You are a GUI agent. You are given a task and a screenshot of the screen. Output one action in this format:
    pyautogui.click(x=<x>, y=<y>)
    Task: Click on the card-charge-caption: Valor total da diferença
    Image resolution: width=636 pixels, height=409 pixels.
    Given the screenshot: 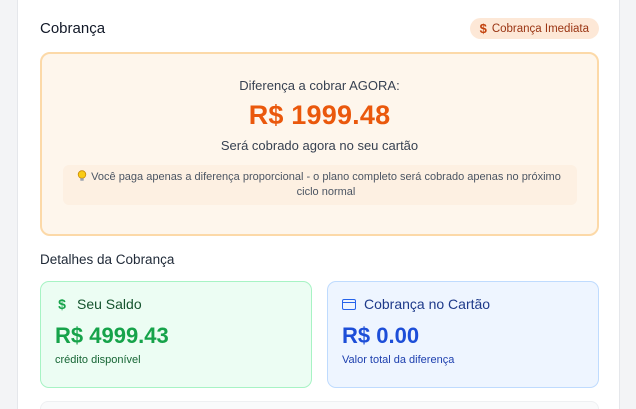 What is the action you would take?
    pyautogui.click(x=398, y=360)
    